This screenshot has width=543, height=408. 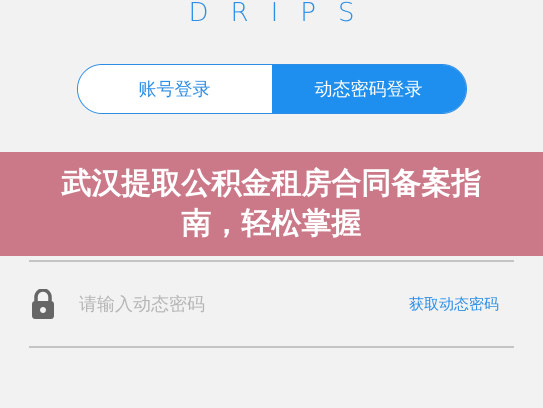 I want to click on login-tab: 账号登录, so click(x=175, y=89).